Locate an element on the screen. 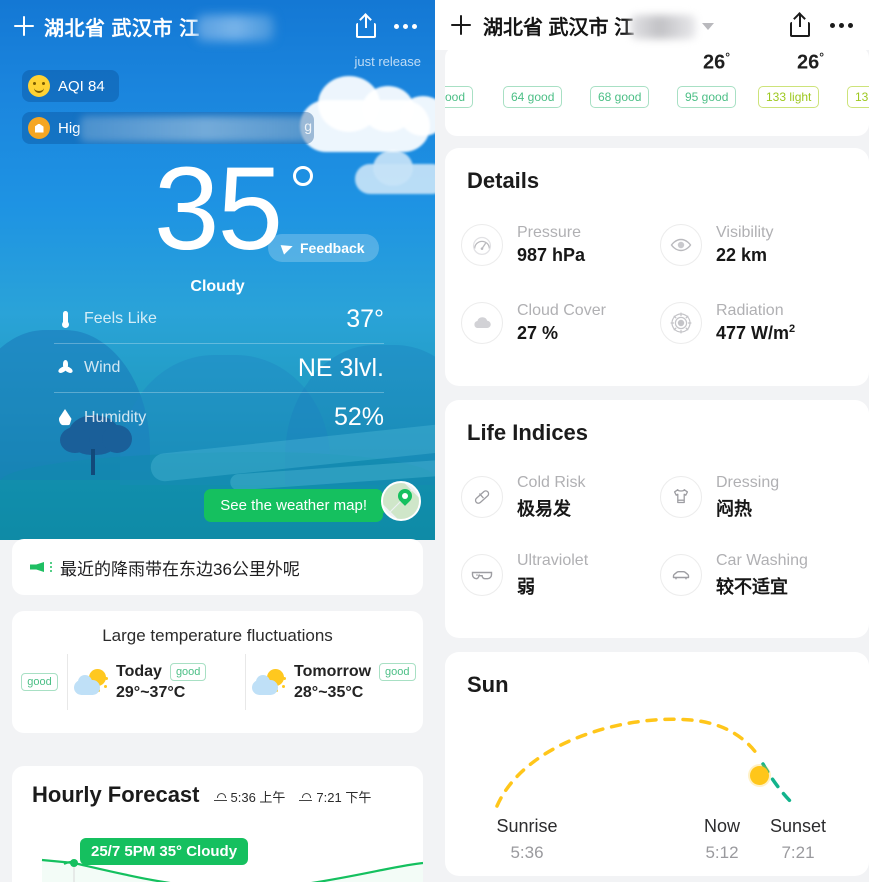  radiation-icon is located at coordinates (681, 323).